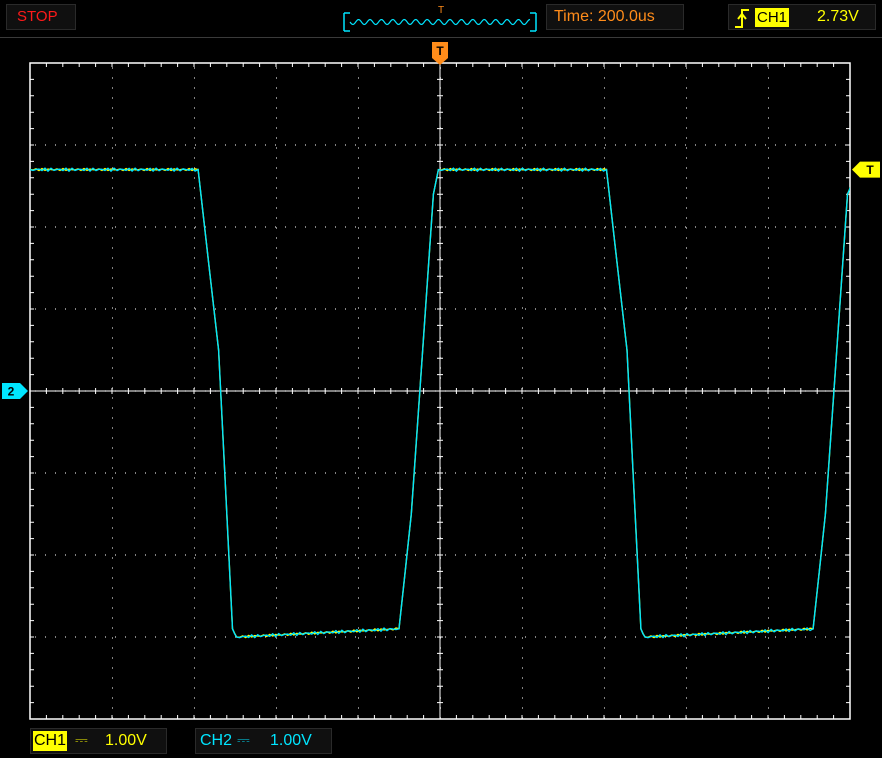 Image resolution: width=882 pixels, height=758 pixels. I want to click on ch2-coupling-icon: ⎓, so click(243, 740).